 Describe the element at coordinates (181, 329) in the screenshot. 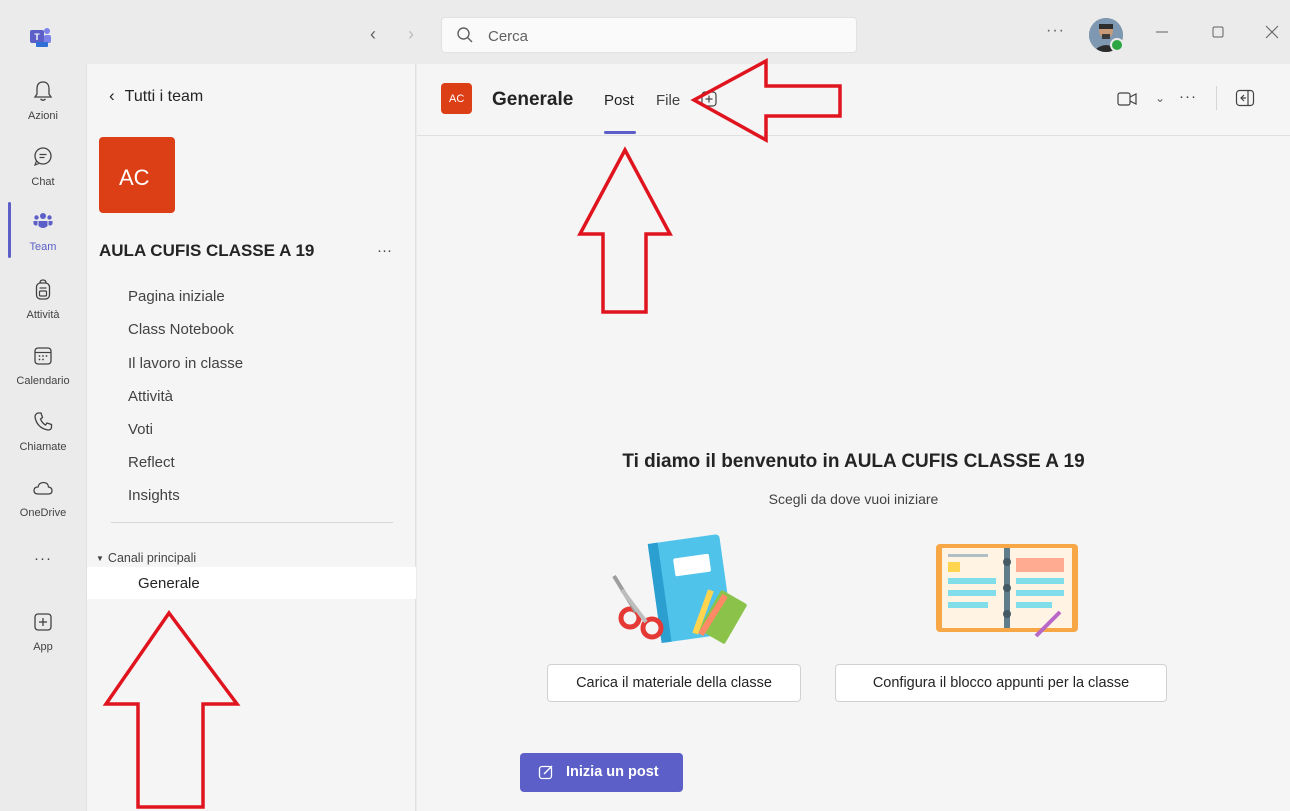

I see `menu-item-class-notebook: Class Notebook` at that location.